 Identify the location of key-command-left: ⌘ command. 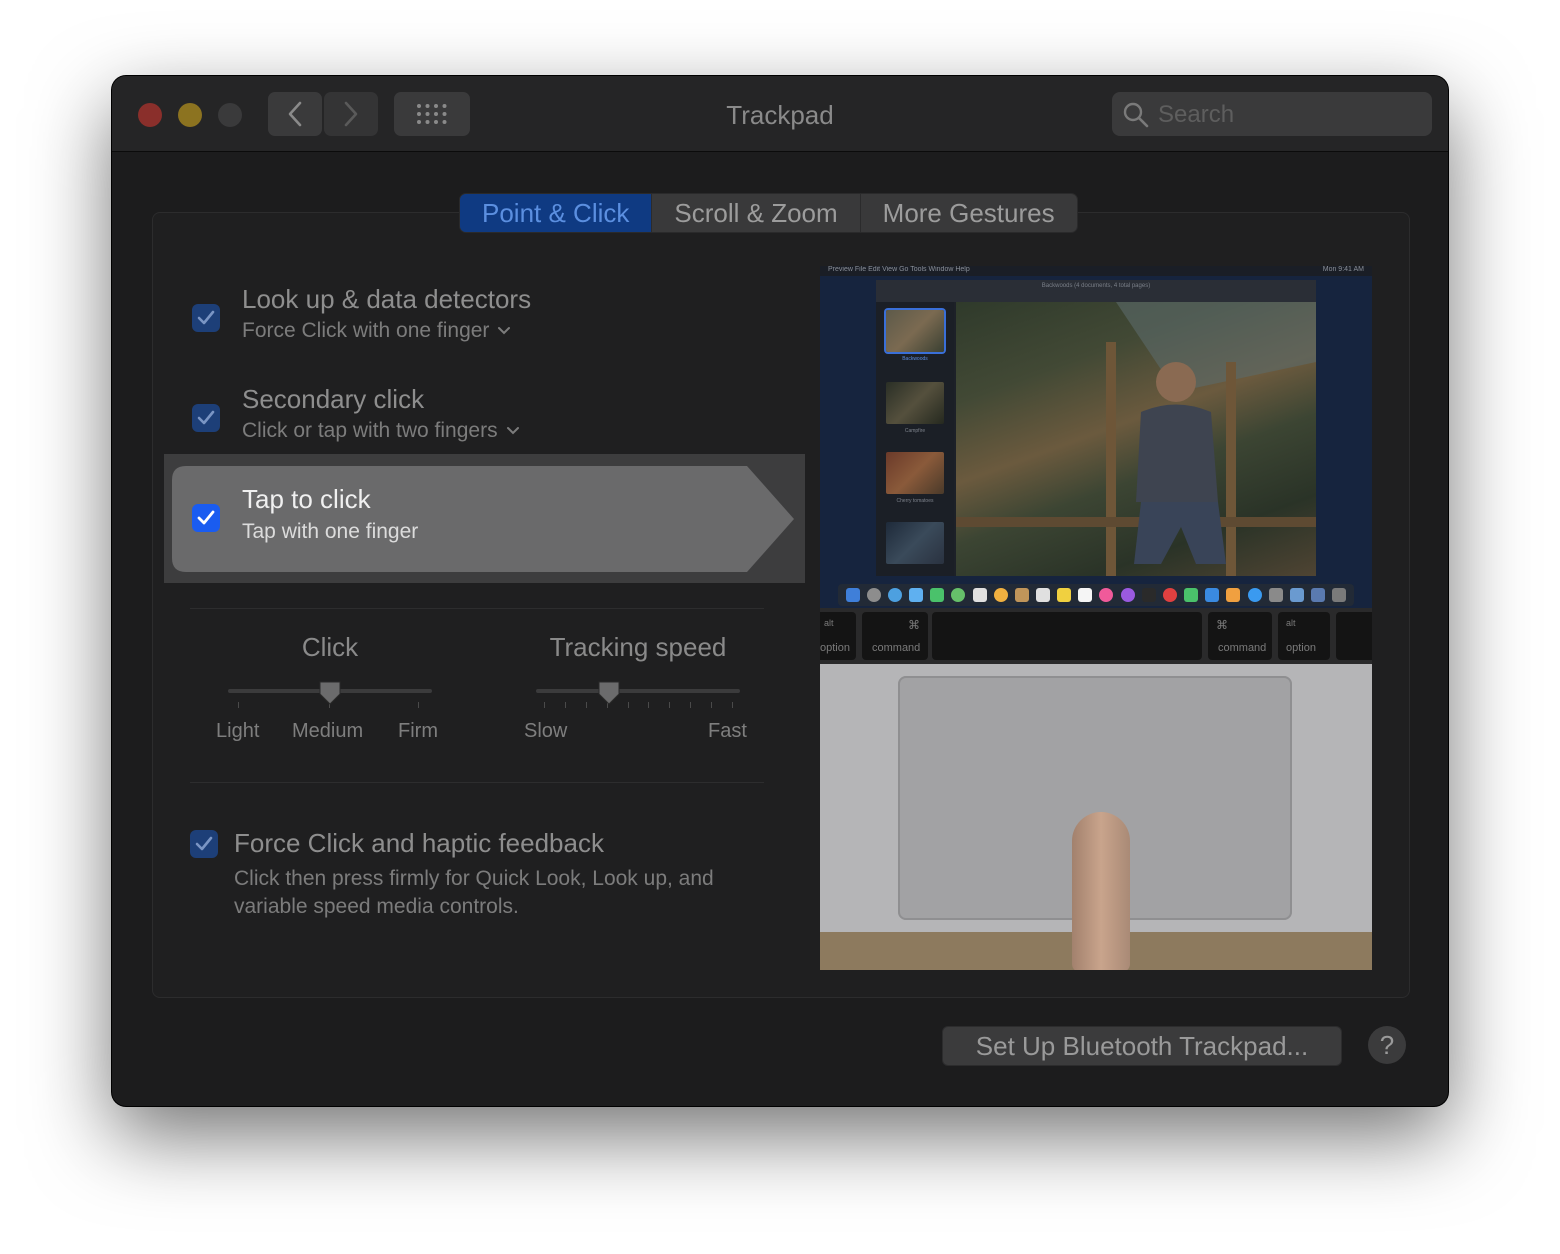
(895, 636).